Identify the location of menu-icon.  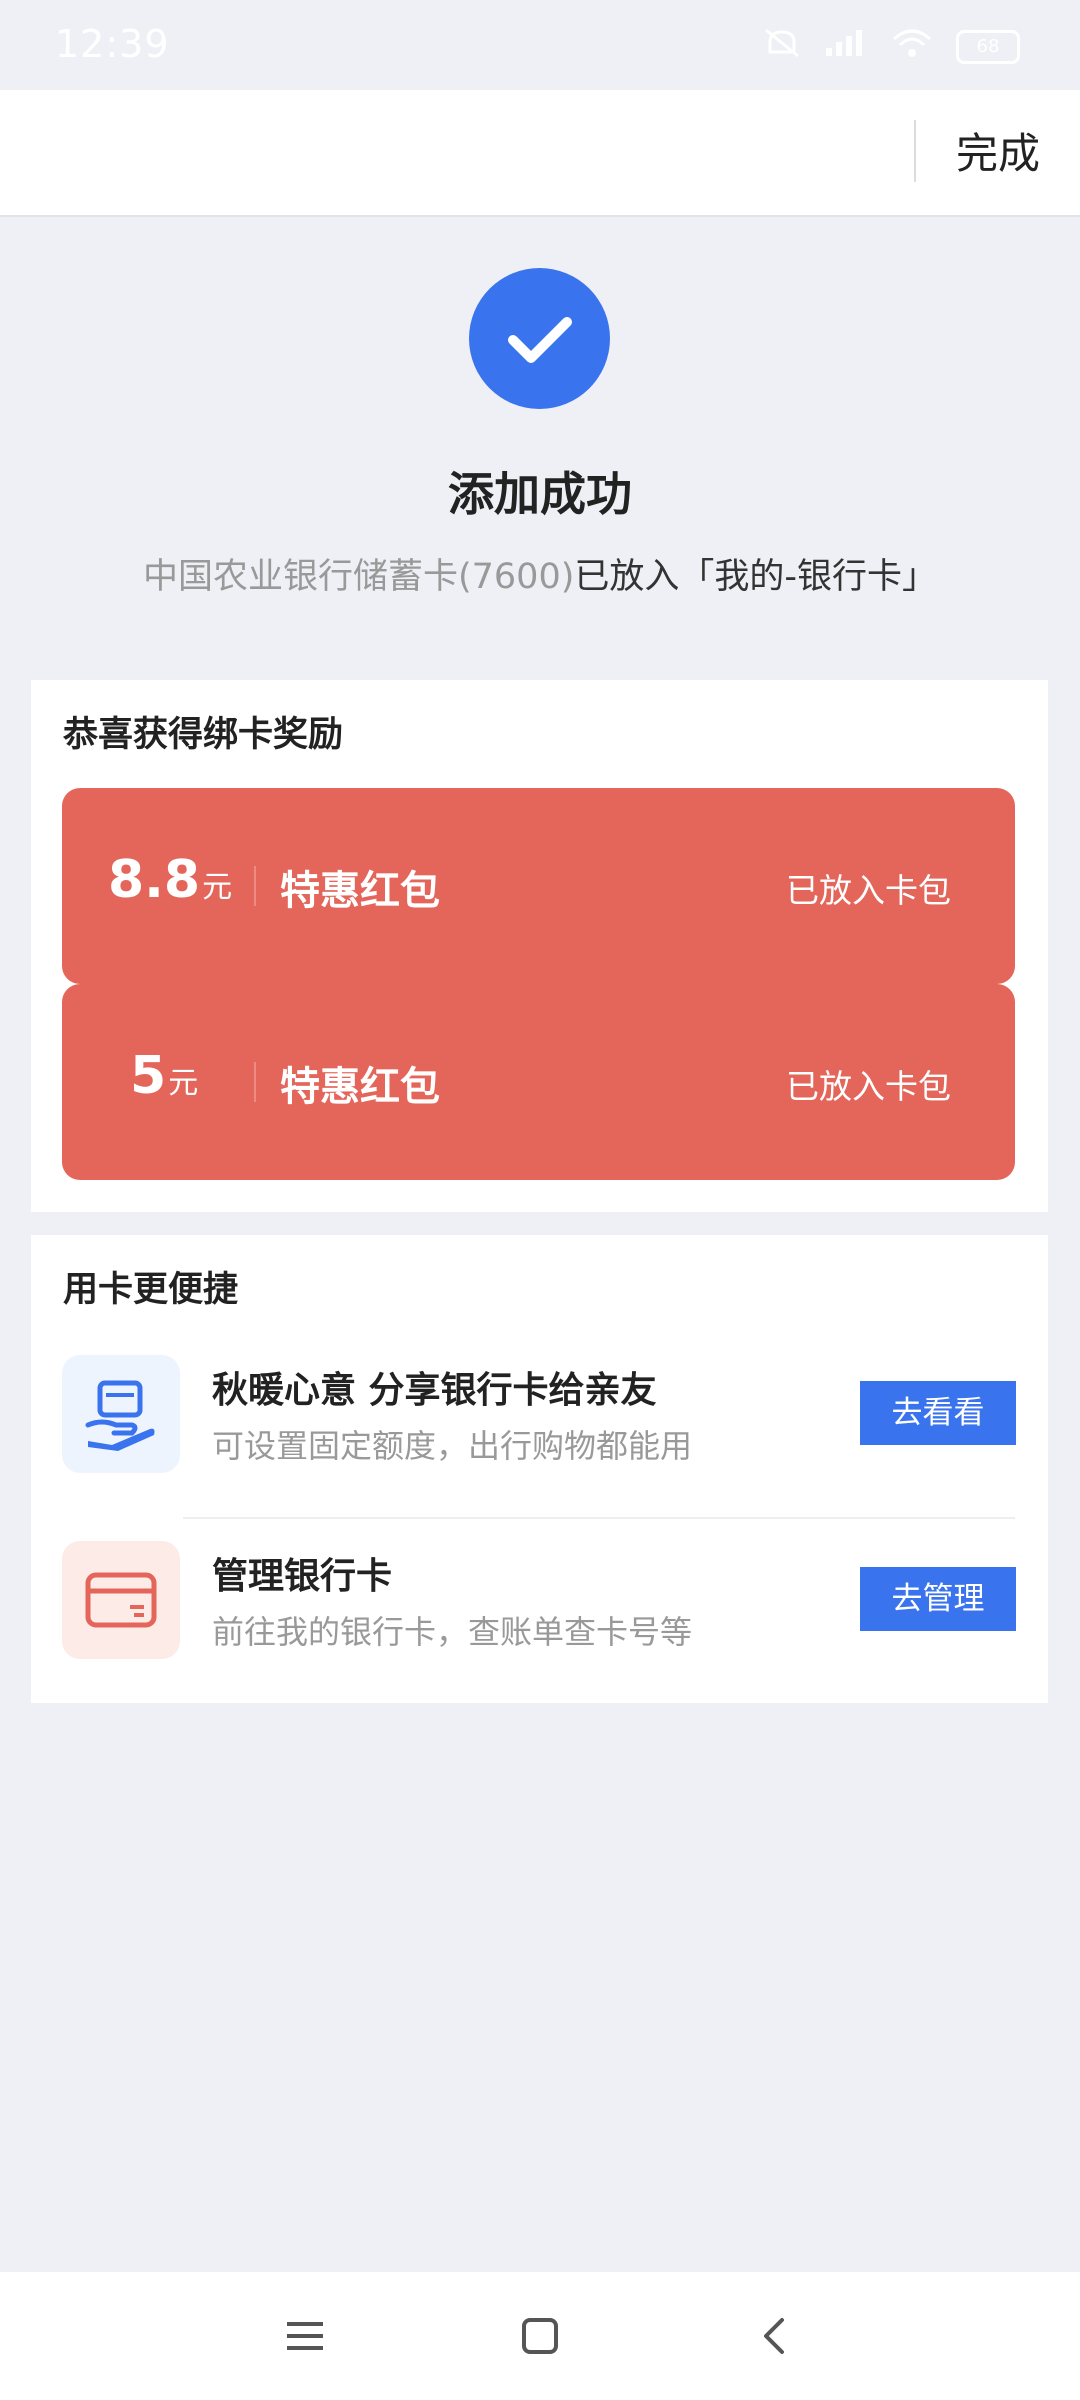
(305, 2336).